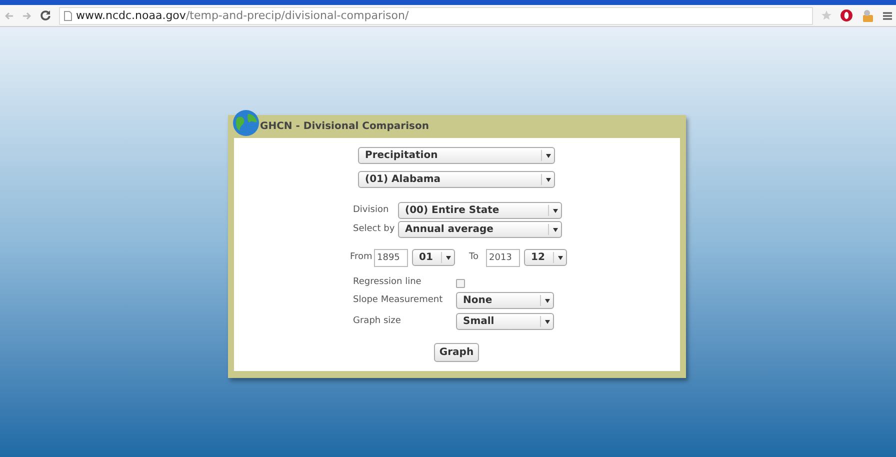 The image size is (896, 457). What do you see at coordinates (505, 321) in the screenshot?
I see `dropdown: Small` at bounding box center [505, 321].